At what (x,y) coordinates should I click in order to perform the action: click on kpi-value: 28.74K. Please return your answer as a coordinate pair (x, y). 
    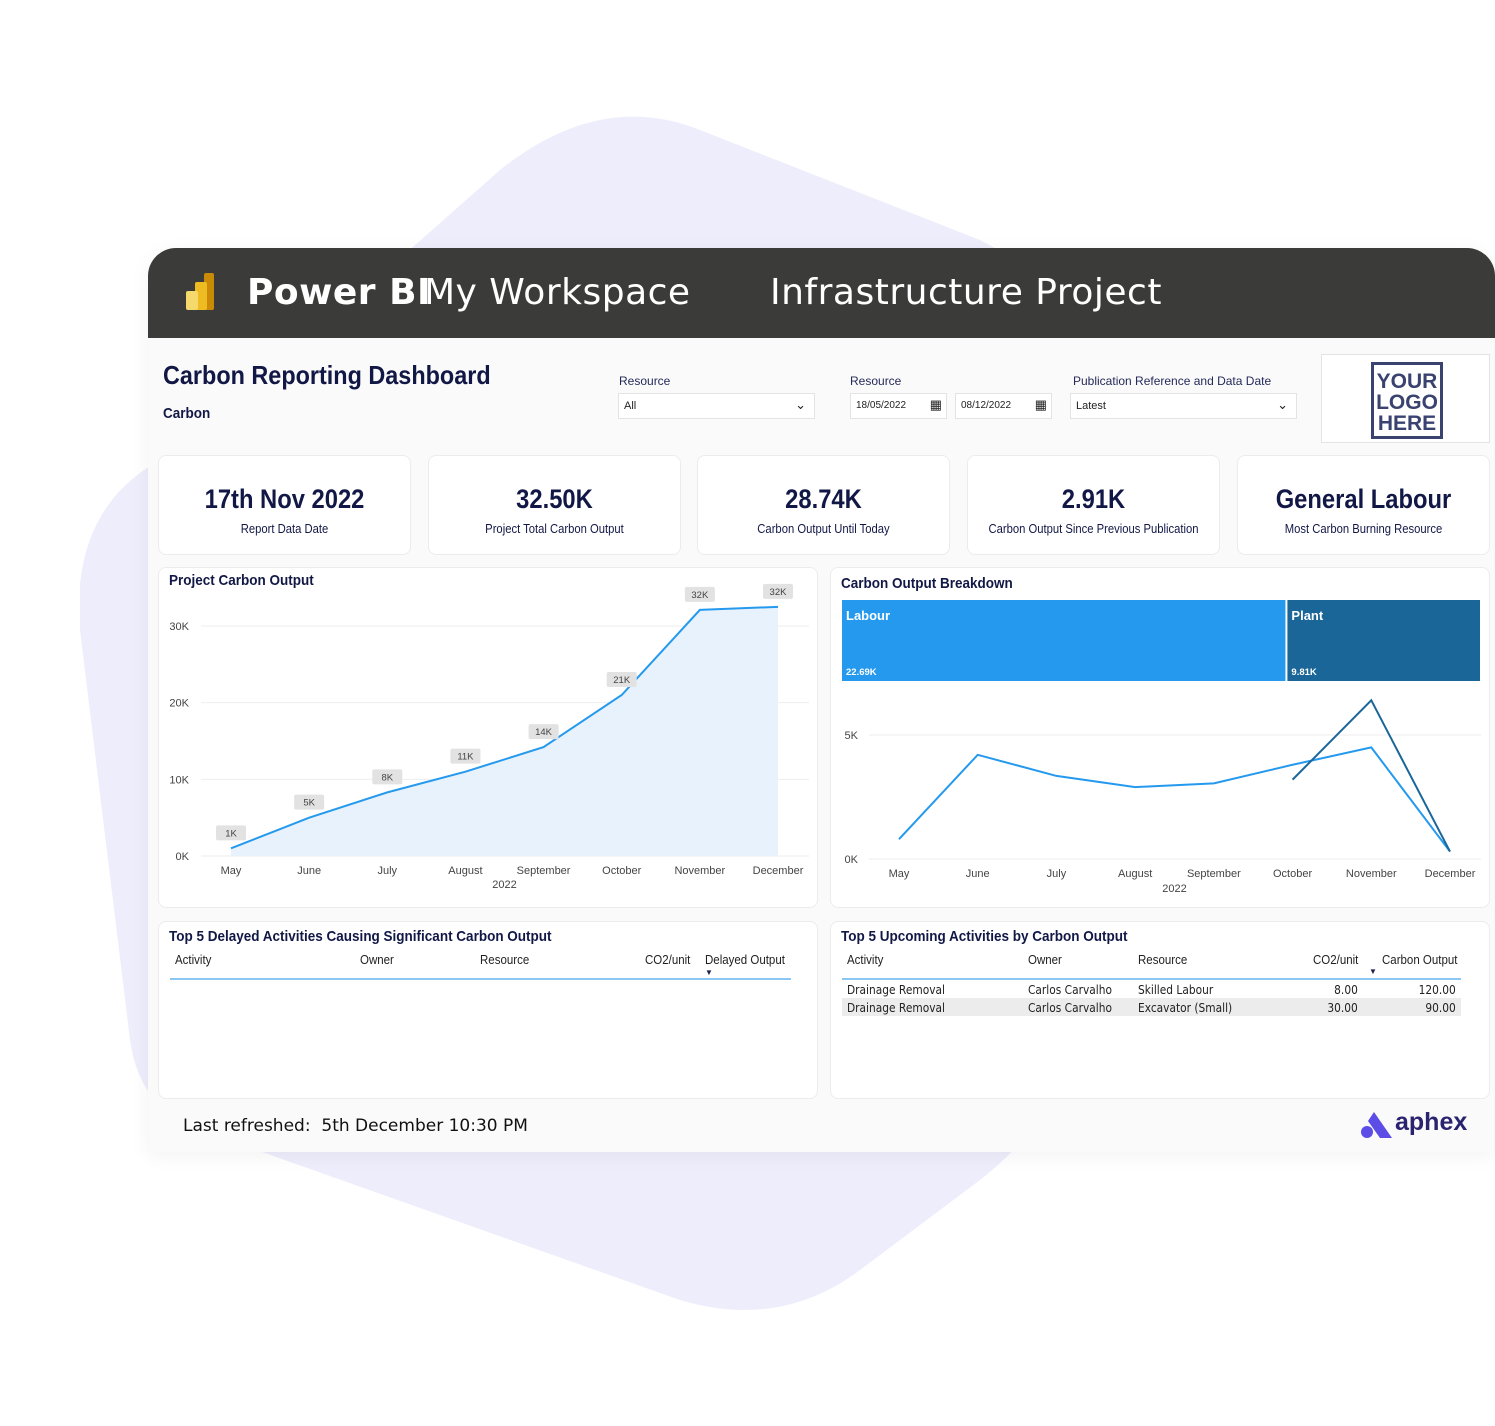
    Looking at the image, I should click on (823, 499).